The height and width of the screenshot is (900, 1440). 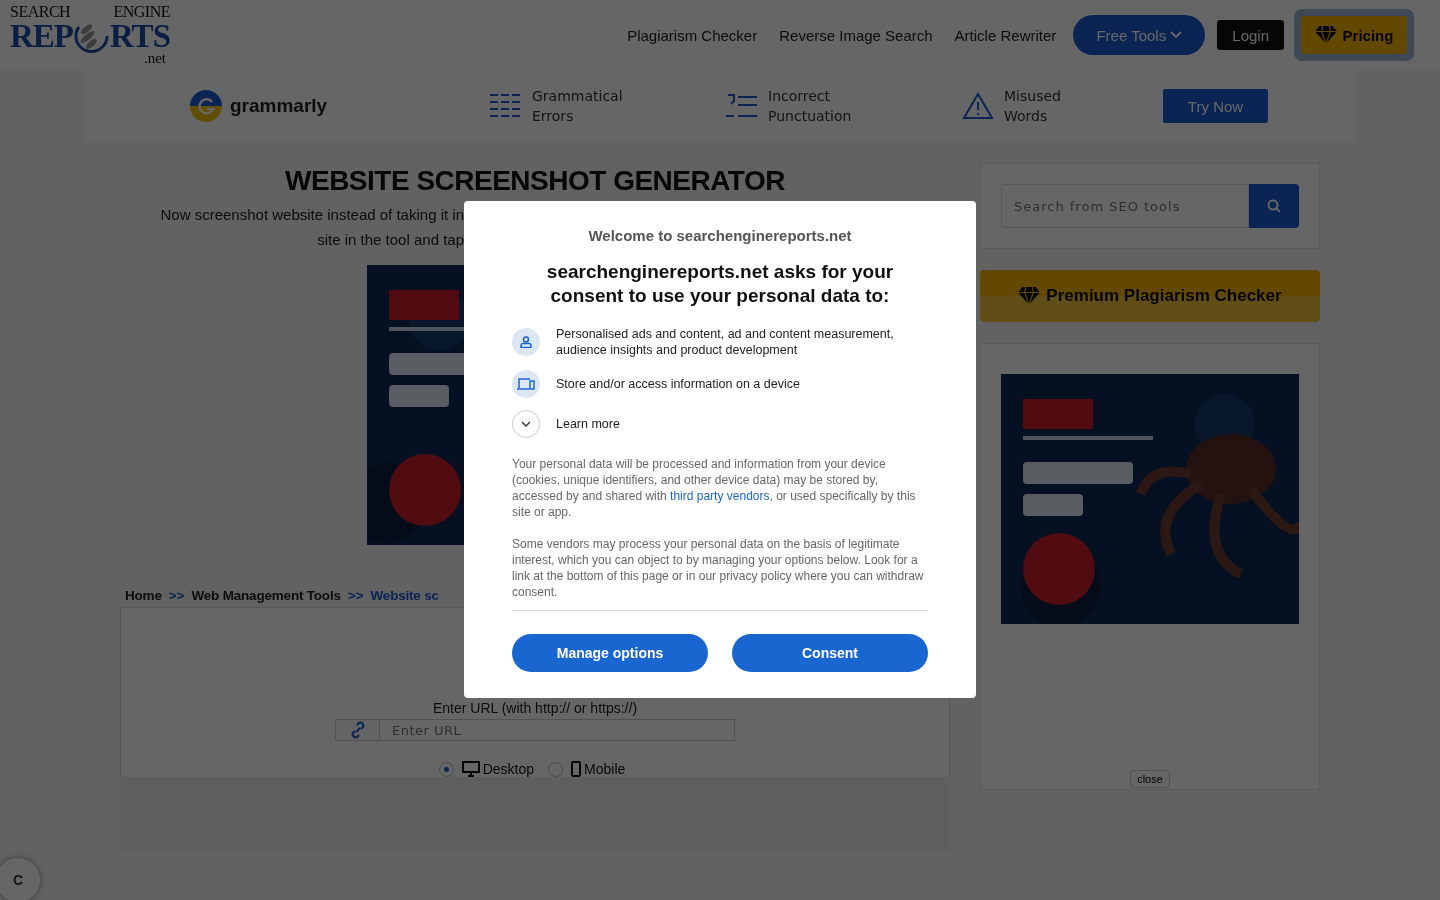 I want to click on logo-text: SEARCH, so click(x=40, y=12).